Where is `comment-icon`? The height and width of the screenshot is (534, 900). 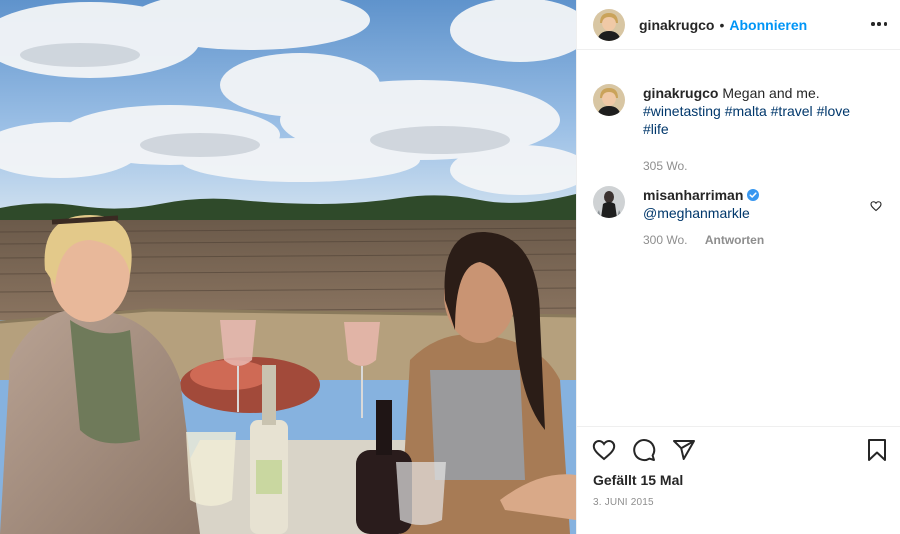
comment-icon is located at coordinates (644, 450).